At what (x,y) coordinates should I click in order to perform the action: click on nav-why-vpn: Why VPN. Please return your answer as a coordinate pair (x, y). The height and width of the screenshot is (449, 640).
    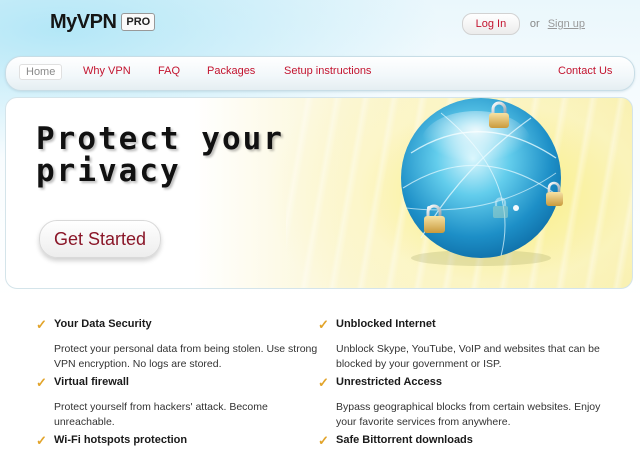
    Looking at the image, I should click on (107, 71).